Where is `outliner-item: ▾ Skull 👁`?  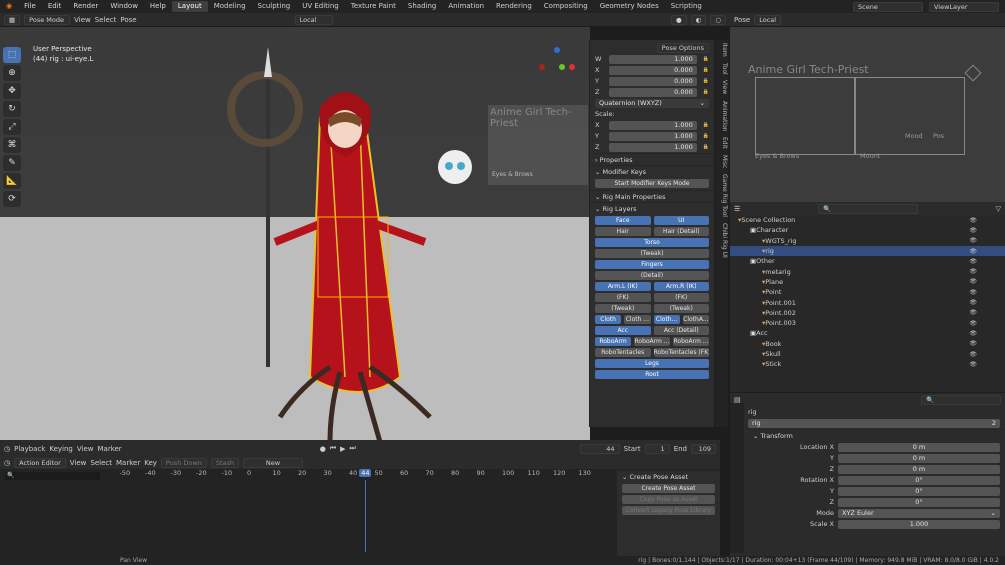 outliner-item: ▾ Skull 👁 is located at coordinates (867, 354).